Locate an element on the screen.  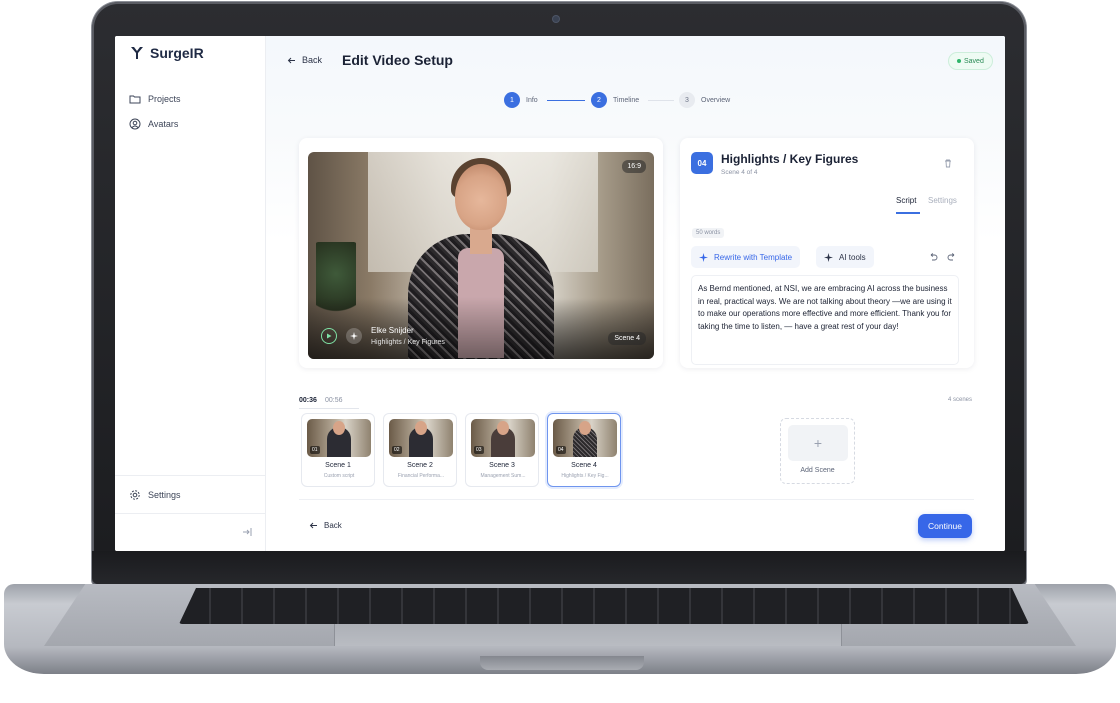
status-dot-icon is located at coordinates (959, 61).